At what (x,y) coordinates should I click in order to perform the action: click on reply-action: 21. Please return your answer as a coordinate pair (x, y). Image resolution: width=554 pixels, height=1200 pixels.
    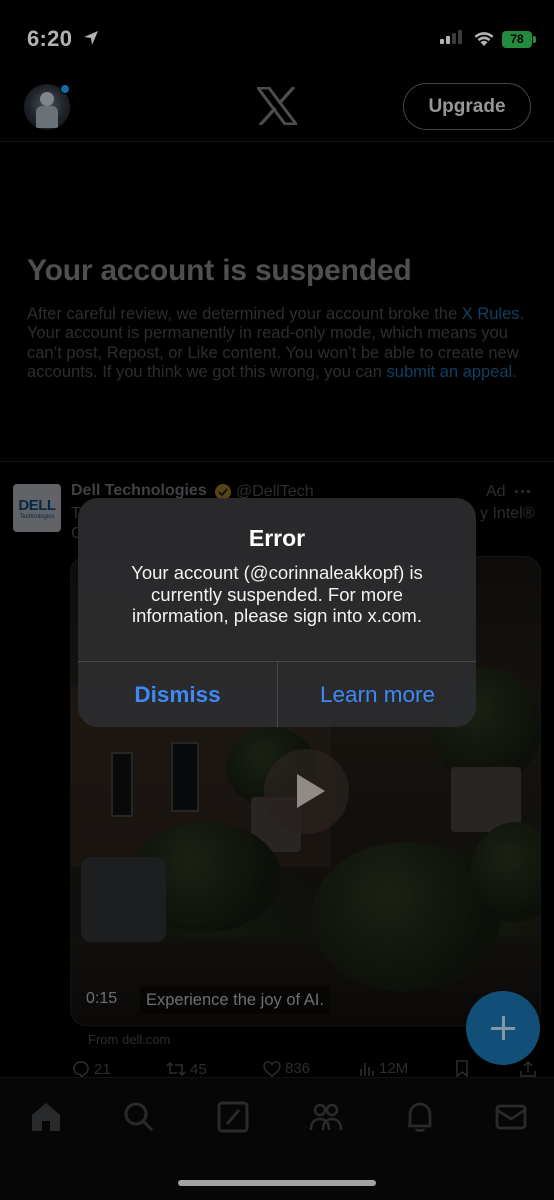
    Looking at the image, I should click on (91, 1069).